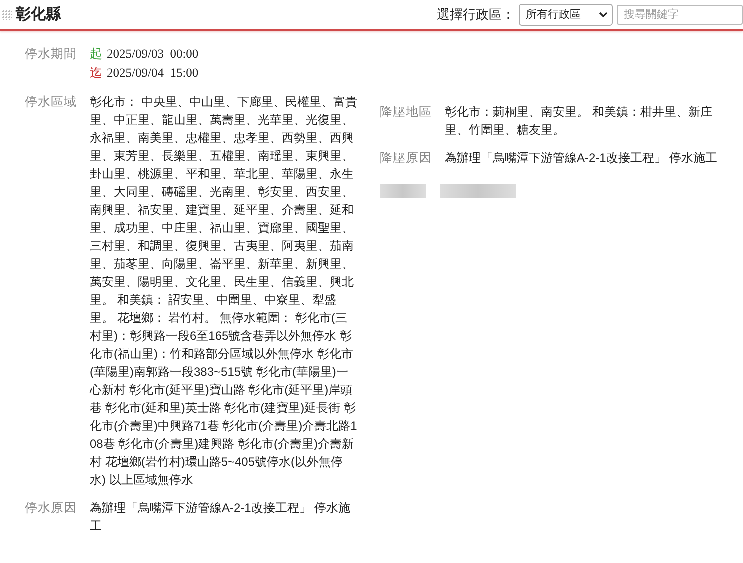 This screenshot has width=743, height=563. What do you see at coordinates (7, 15) in the screenshot?
I see `dotted-grip-icon` at bounding box center [7, 15].